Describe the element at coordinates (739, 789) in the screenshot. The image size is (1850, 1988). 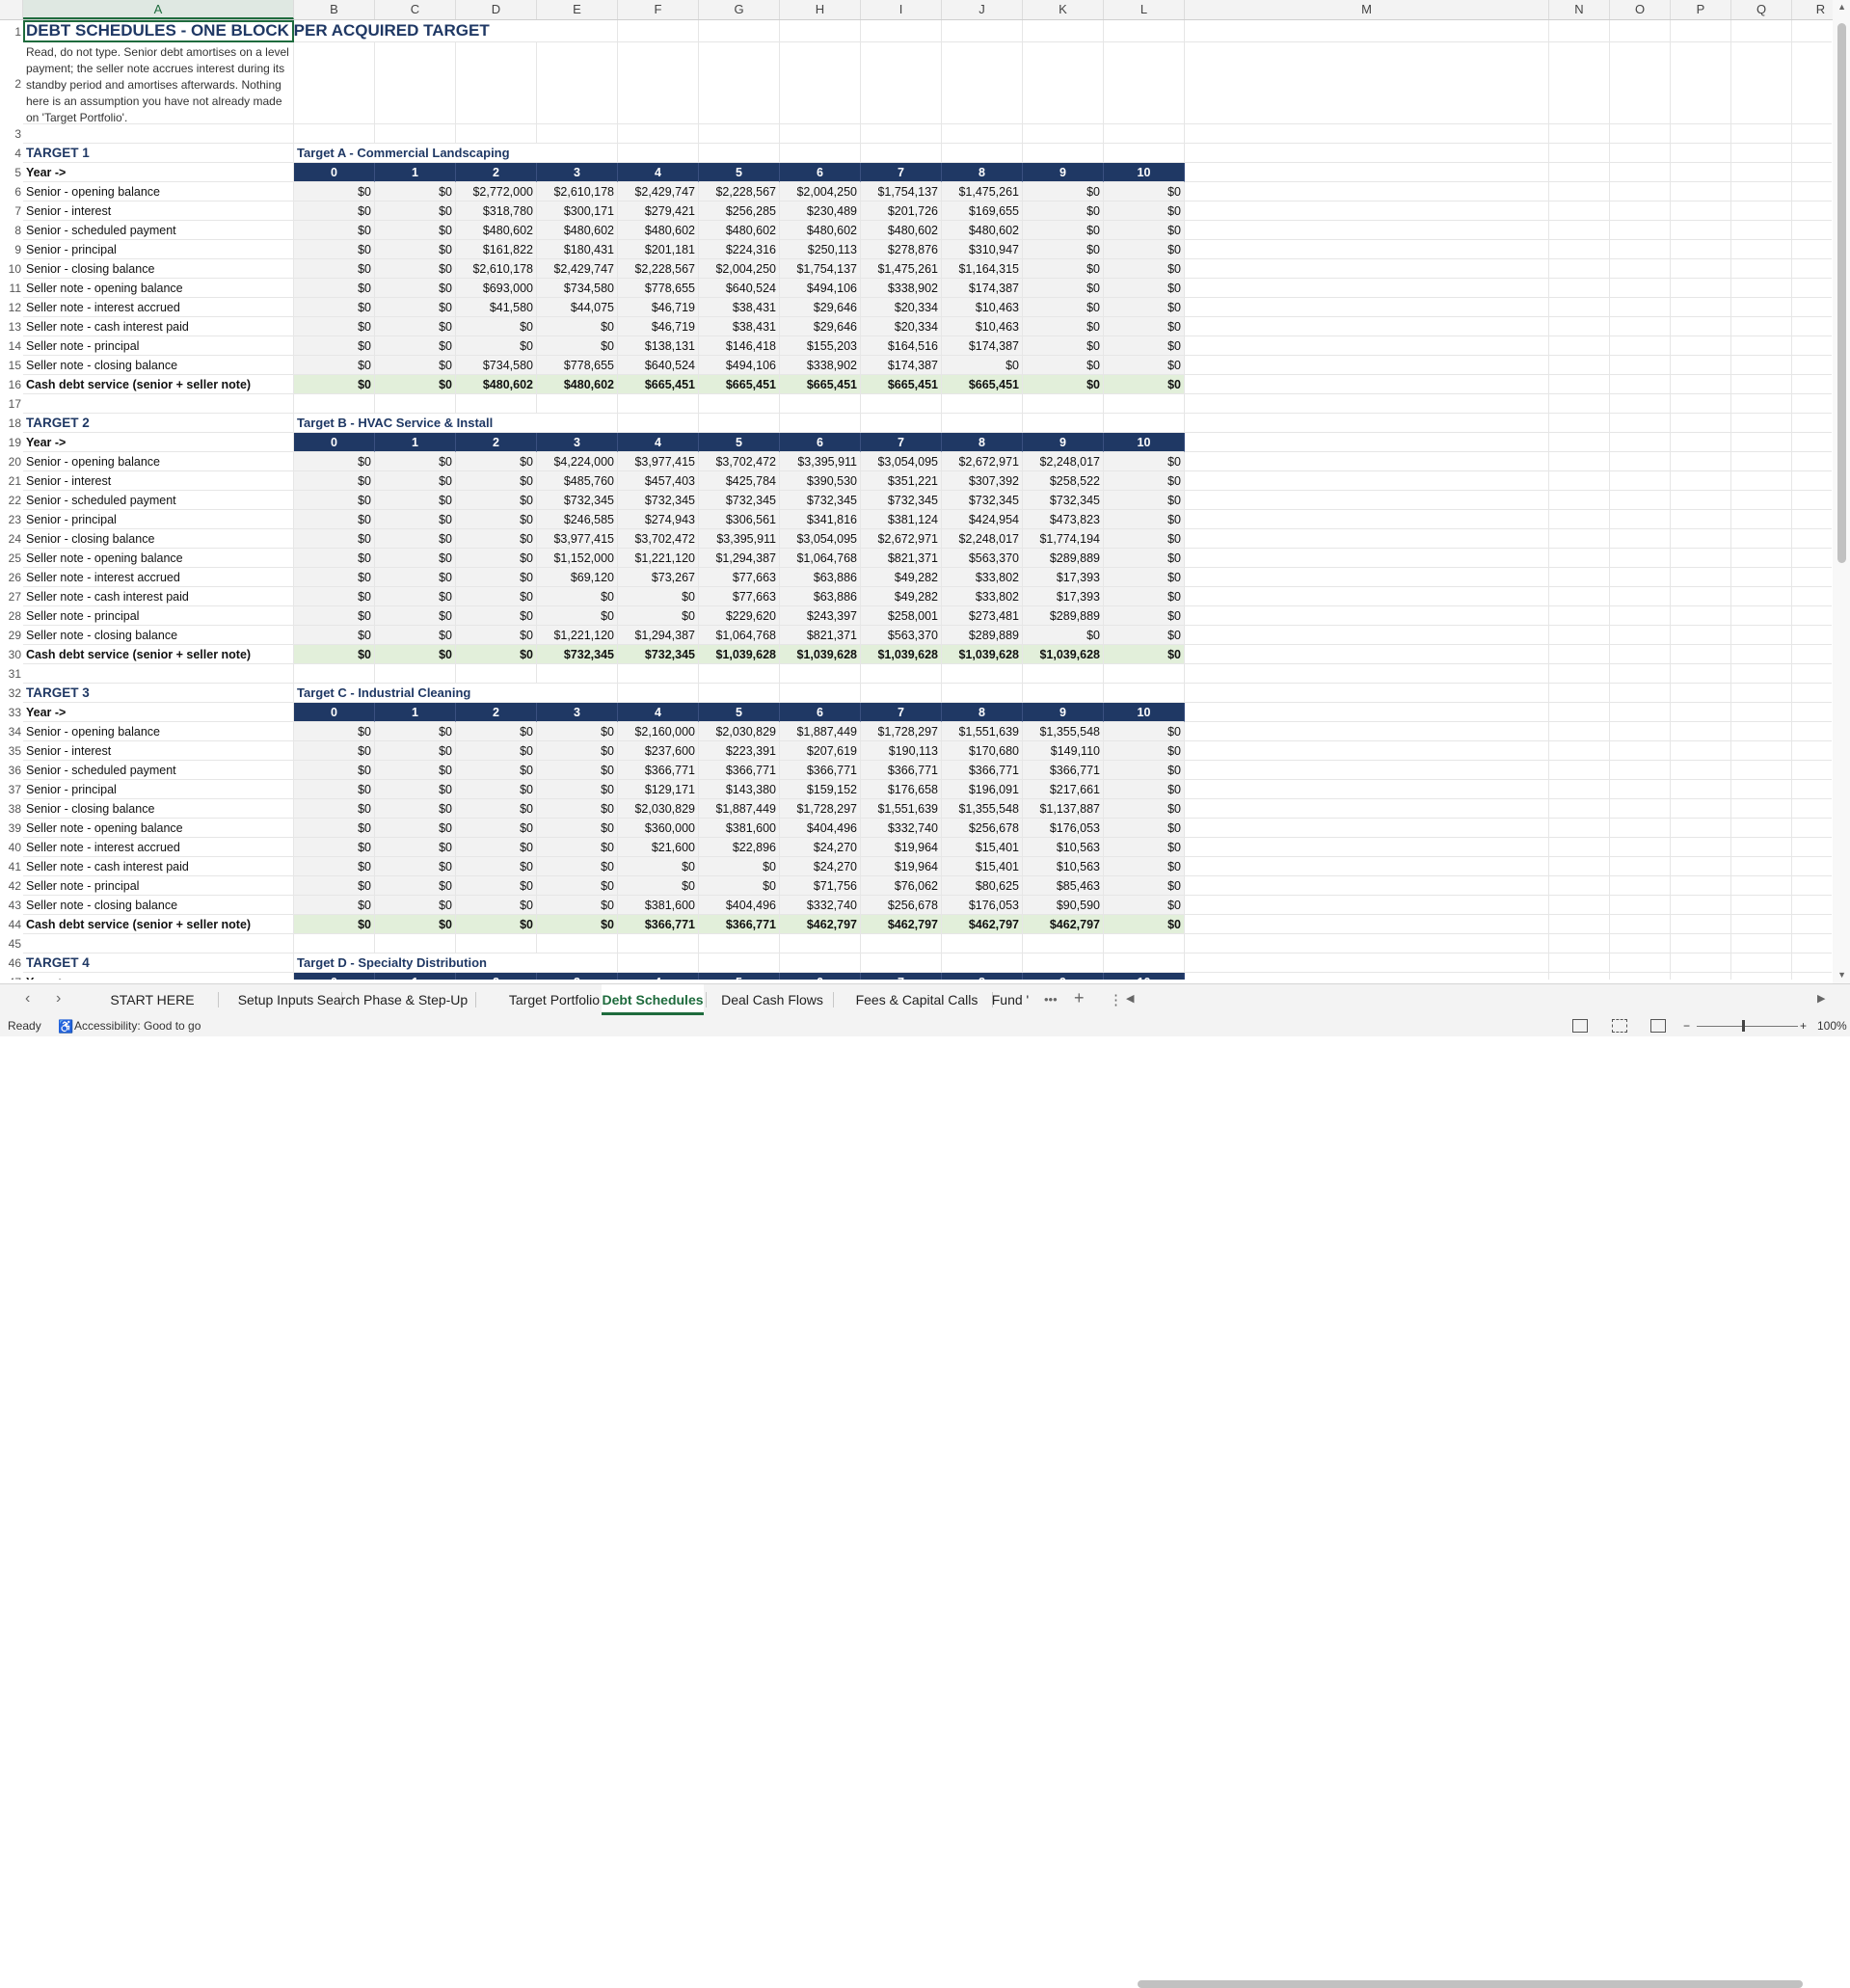
I see `value-cell: $143,380` at that location.